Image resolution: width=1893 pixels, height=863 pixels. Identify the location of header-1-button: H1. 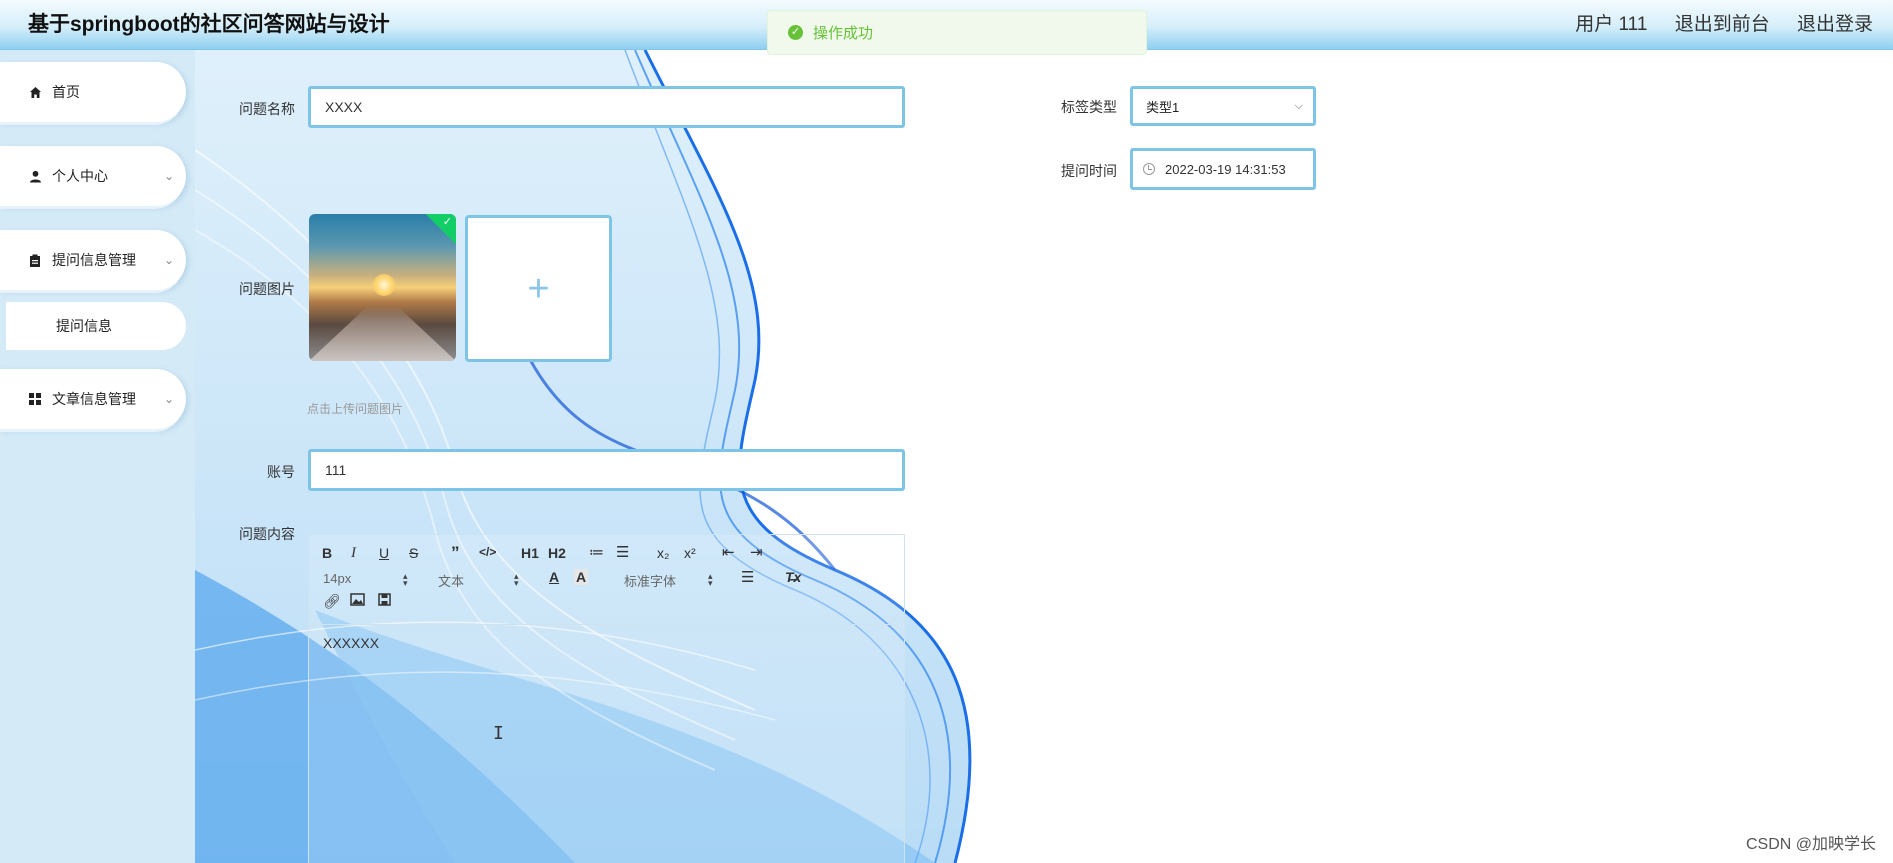
(530, 553).